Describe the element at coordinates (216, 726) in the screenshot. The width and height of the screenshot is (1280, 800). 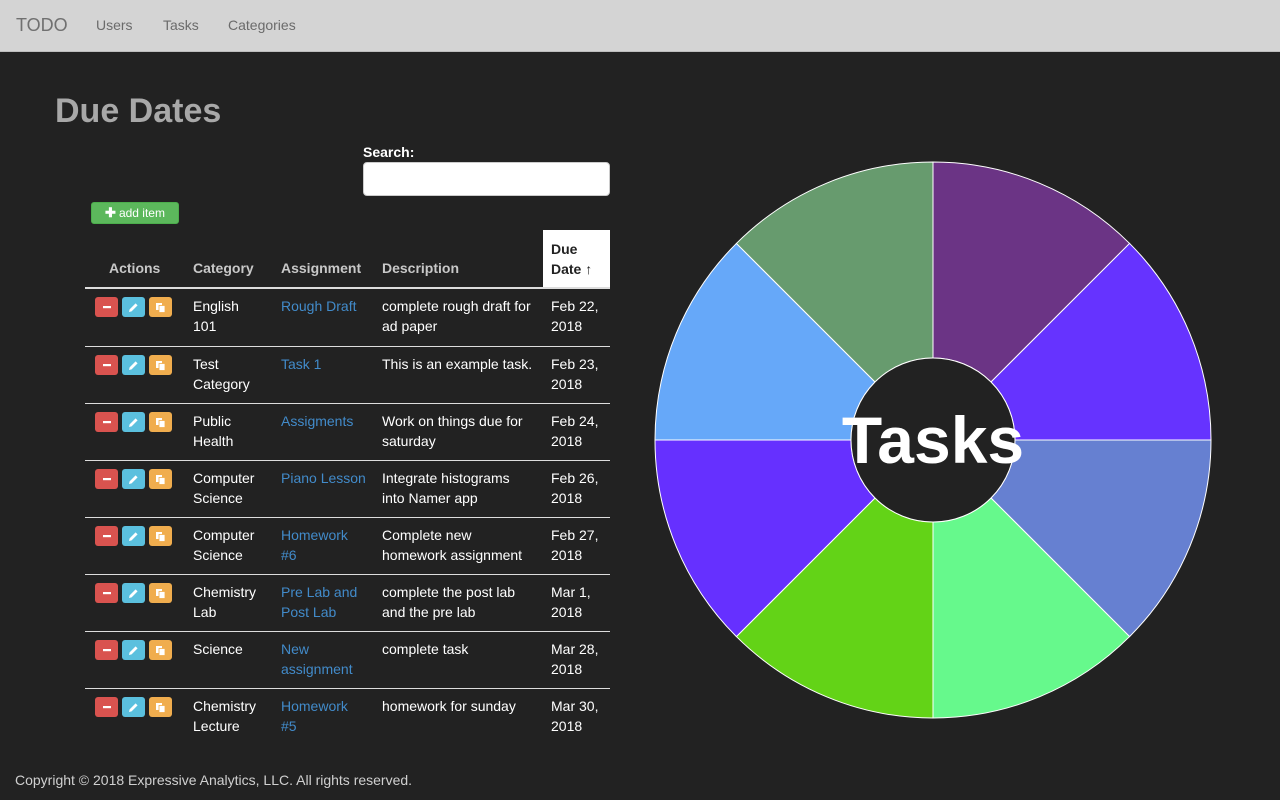
I see `category-cell-line: Lecture` at that location.